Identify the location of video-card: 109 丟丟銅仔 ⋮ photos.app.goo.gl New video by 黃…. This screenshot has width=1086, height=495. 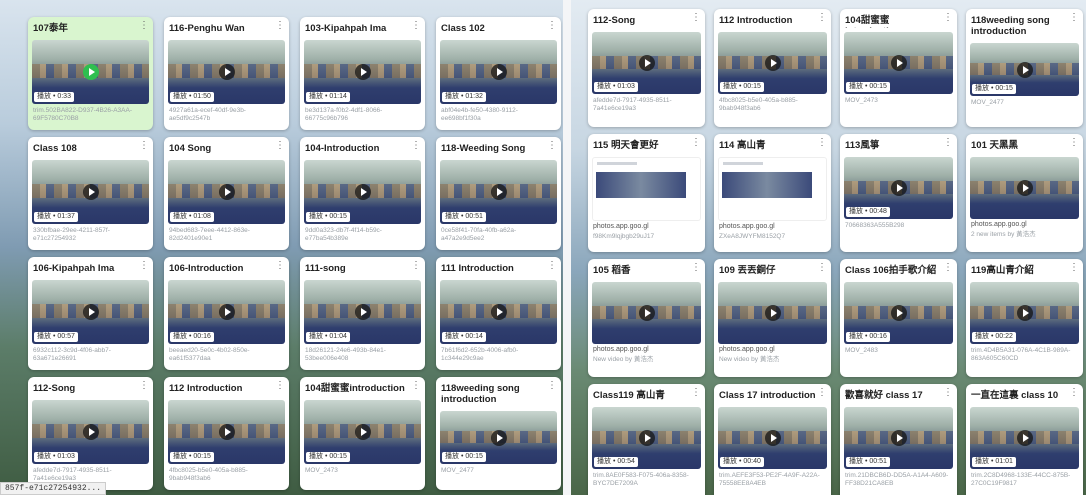
(772, 318).